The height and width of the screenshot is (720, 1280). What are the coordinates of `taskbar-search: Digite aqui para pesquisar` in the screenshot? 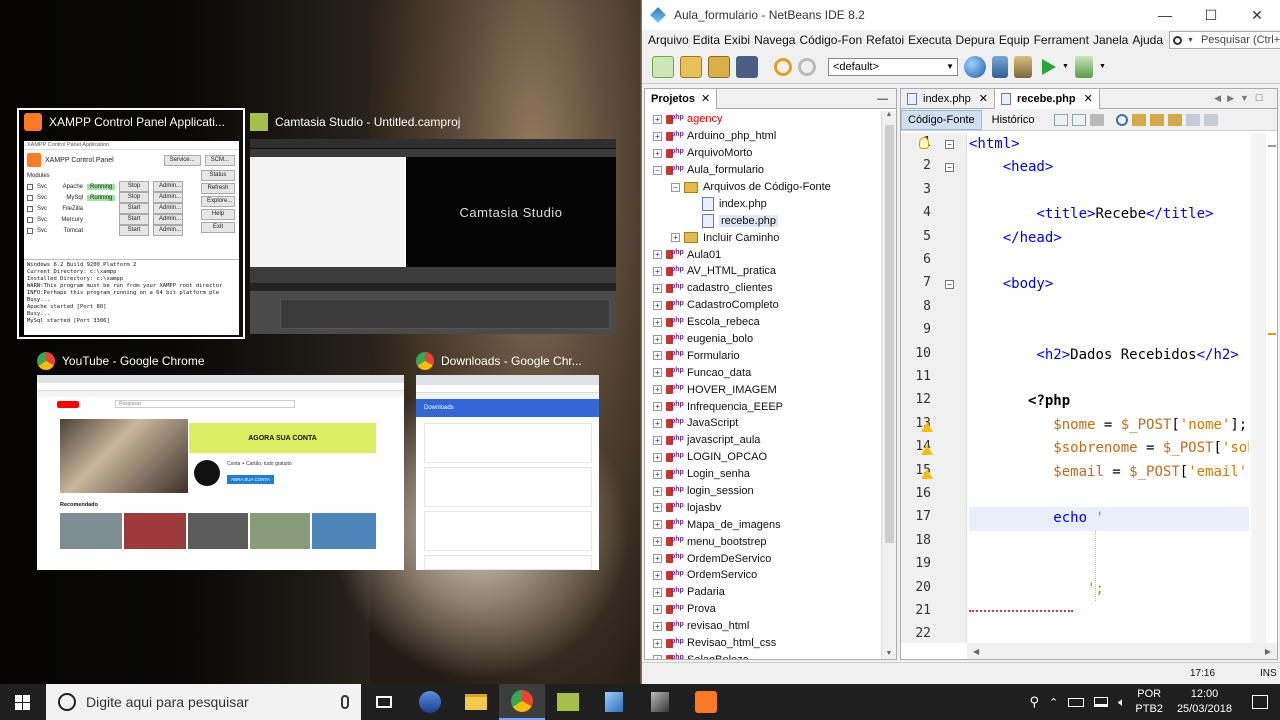 It's located at (203, 702).